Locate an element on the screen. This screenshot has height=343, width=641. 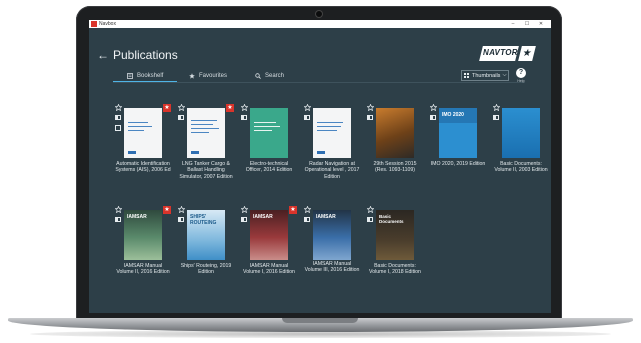
book-caption: Ships' Routeing, 2019 Edition is located at coordinates (206, 269).